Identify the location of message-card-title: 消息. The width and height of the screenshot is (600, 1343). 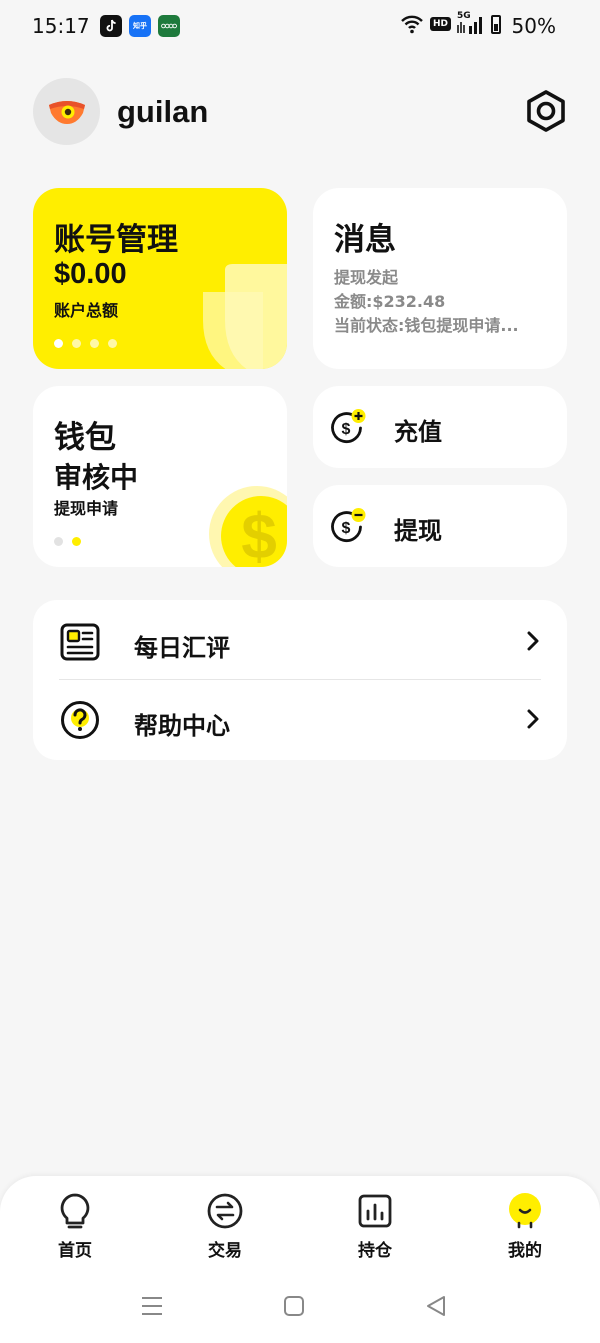
(365, 240).